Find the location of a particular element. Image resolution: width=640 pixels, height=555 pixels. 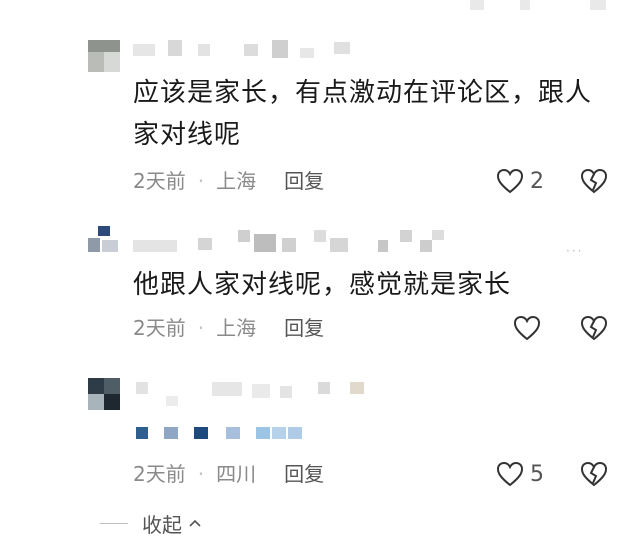

collapse-label: 收起 is located at coordinates (162, 524).